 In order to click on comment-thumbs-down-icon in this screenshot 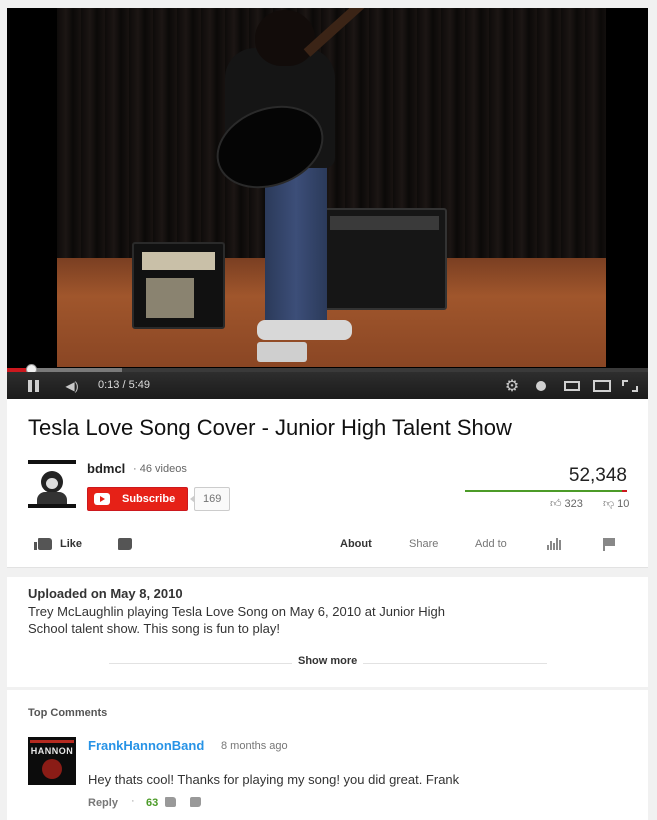, I will do `click(195, 802)`.